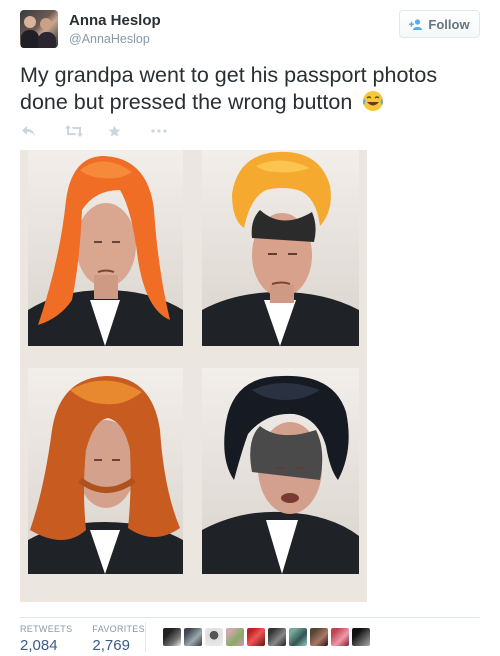 The image size is (500, 656). I want to click on favorites-stat: FAVORITES 2,769, so click(118, 639).